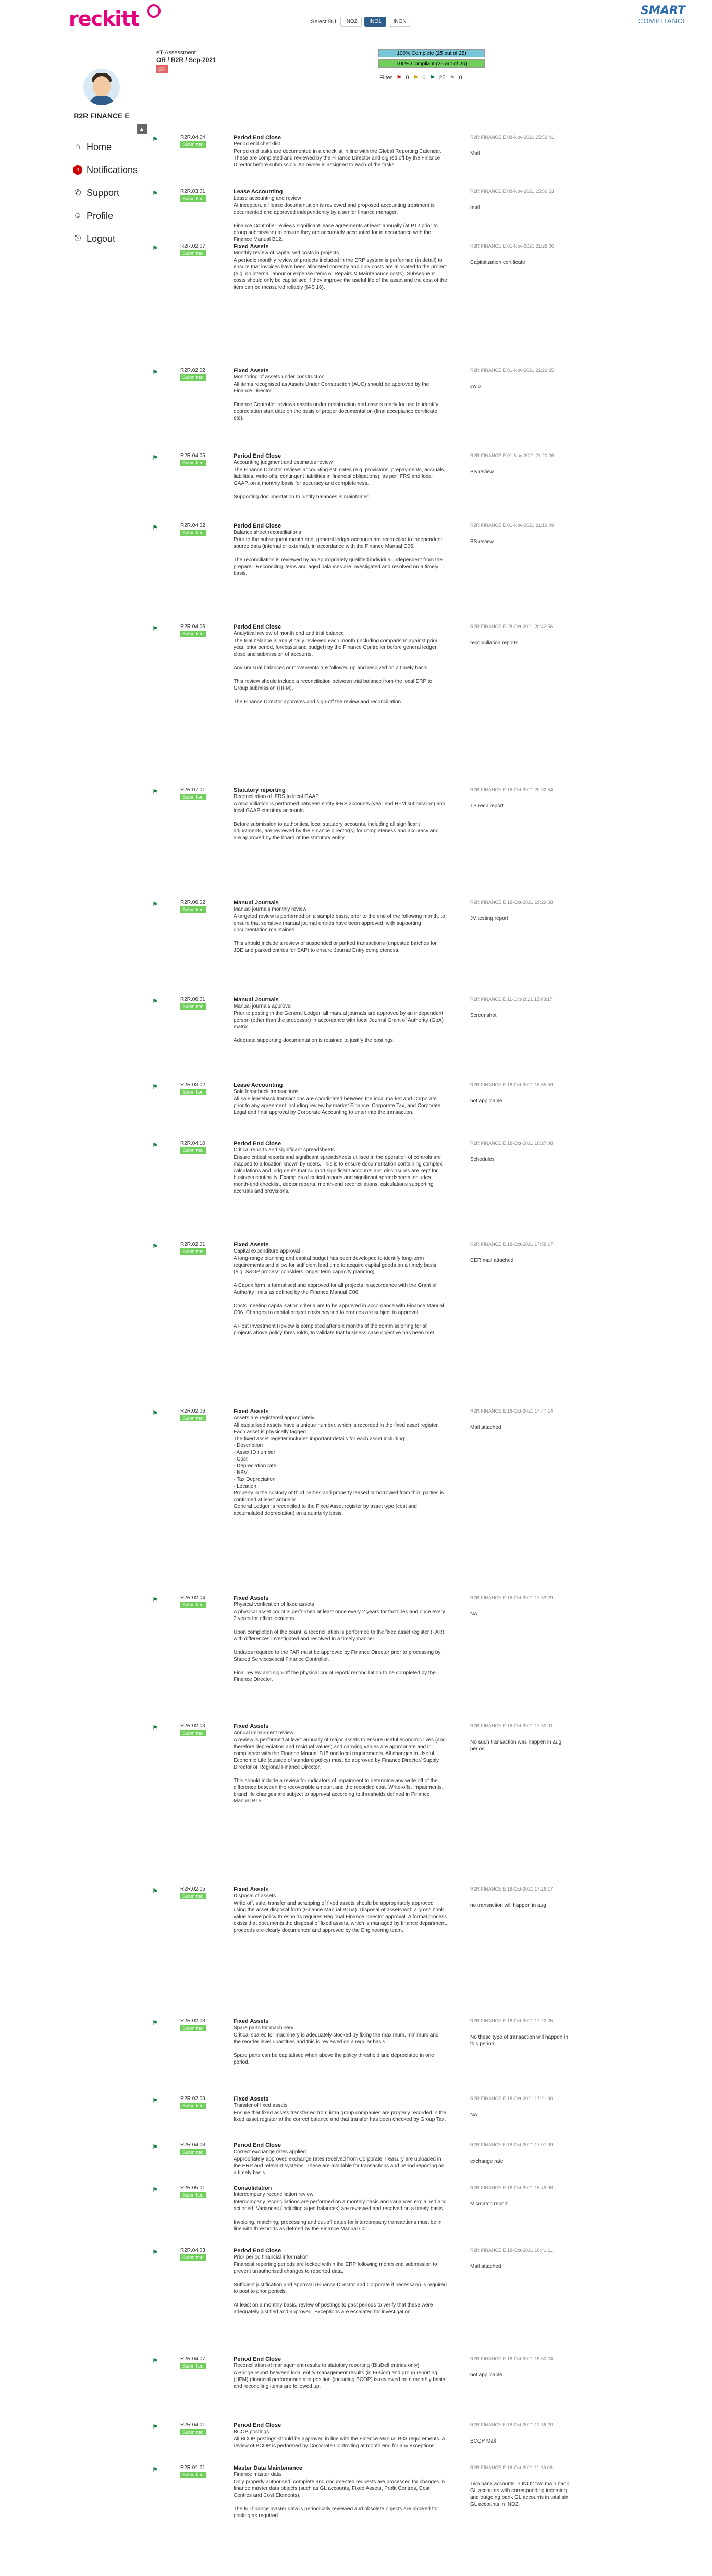  What do you see at coordinates (398, 77) in the screenshot?
I see `red-flag-icon: ⚑` at bounding box center [398, 77].